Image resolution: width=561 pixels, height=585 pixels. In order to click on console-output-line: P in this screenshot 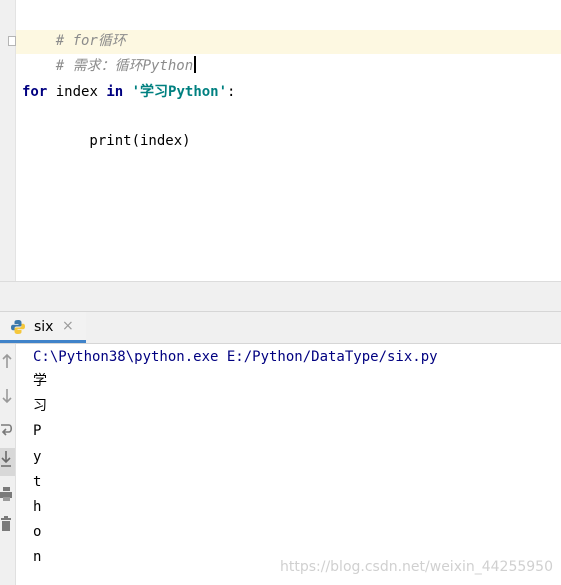, I will do `click(37, 431)`.